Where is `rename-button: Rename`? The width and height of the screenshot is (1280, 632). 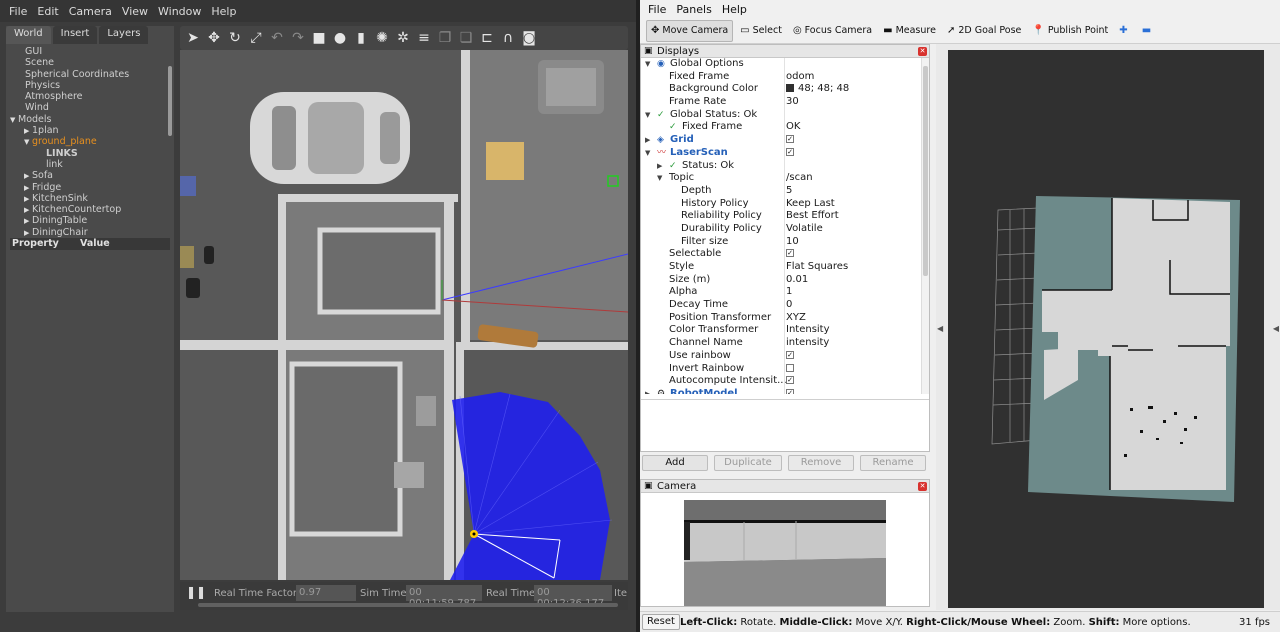
rename-button: Rename is located at coordinates (893, 463).